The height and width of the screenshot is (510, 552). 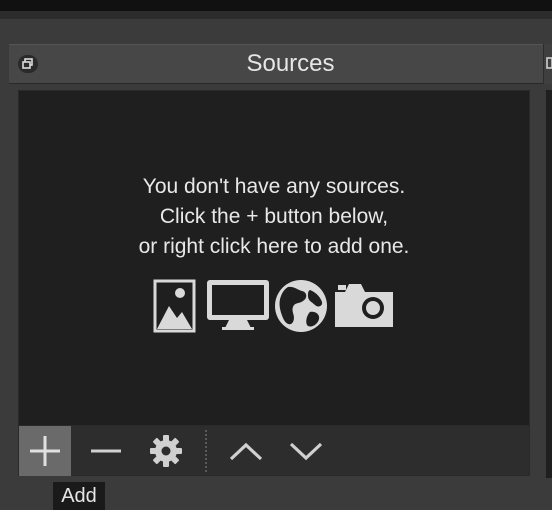 What do you see at coordinates (549, 284) in the screenshot?
I see `adjacent-dock-panel` at bounding box center [549, 284].